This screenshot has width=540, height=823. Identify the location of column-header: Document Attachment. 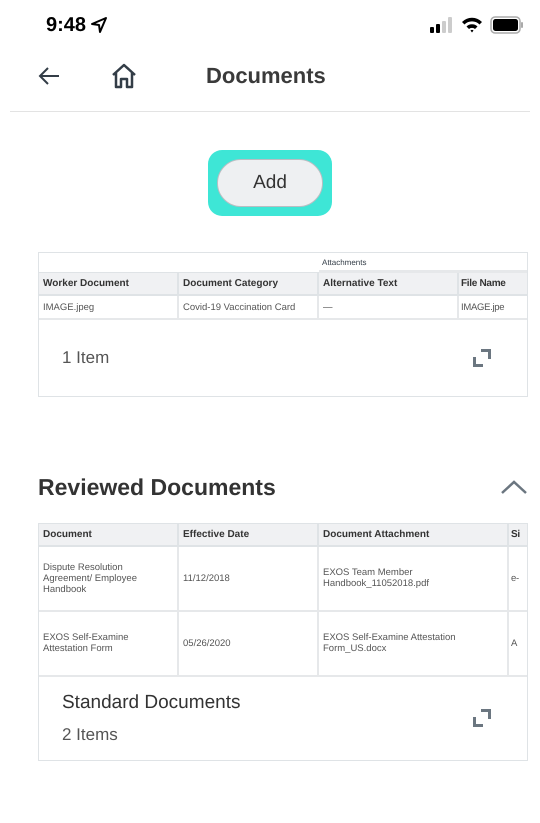
(414, 534).